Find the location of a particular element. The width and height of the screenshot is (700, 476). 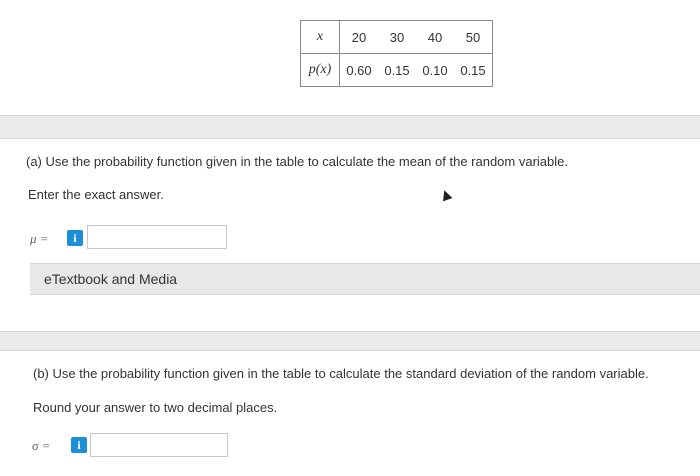

x-value-2: 30 is located at coordinates (397, 37).